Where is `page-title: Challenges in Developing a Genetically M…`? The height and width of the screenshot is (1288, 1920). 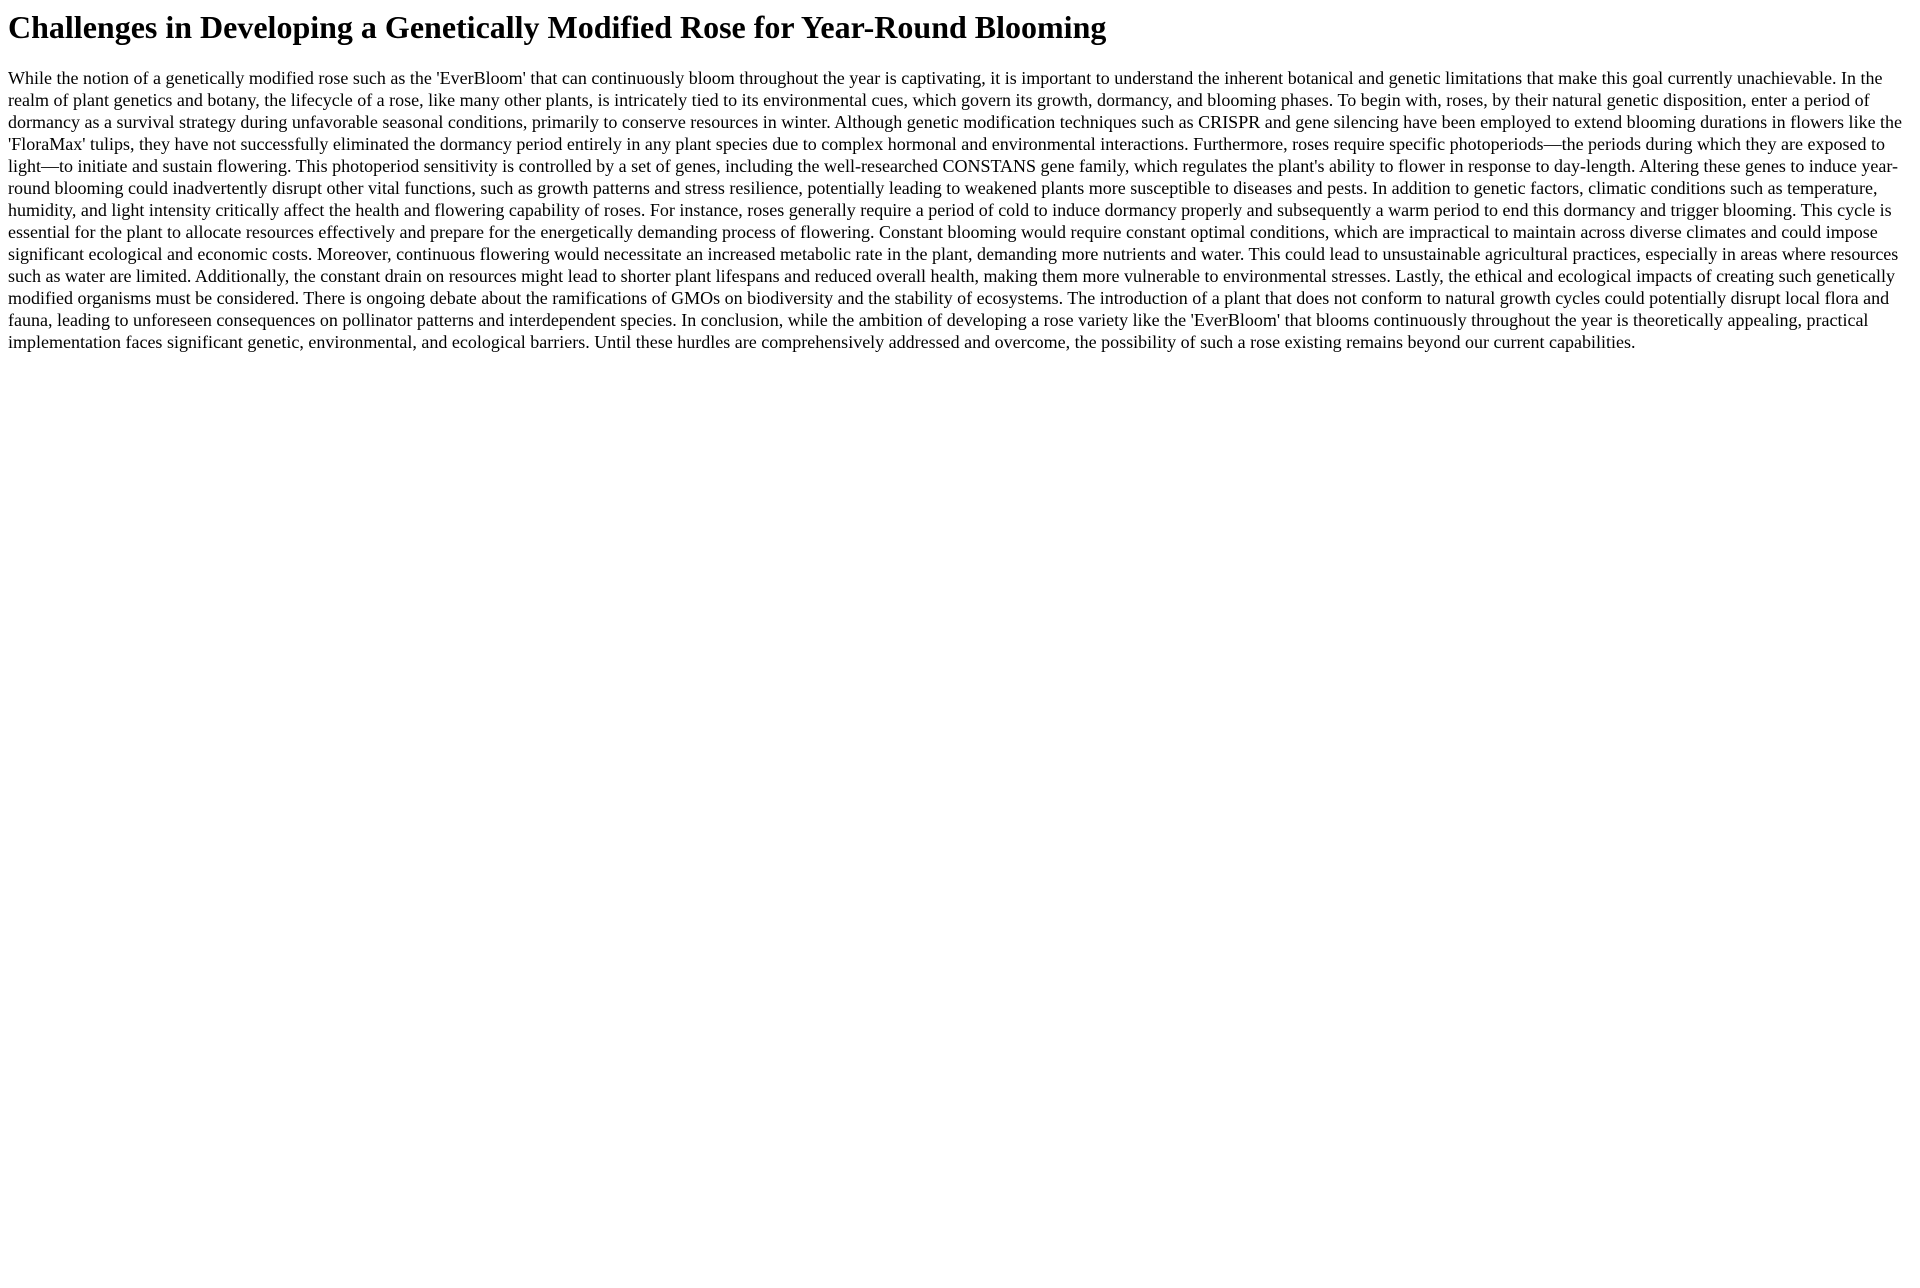
page-title: Challenges in Developing a Genetically M… is located at coordinates (557, 27).